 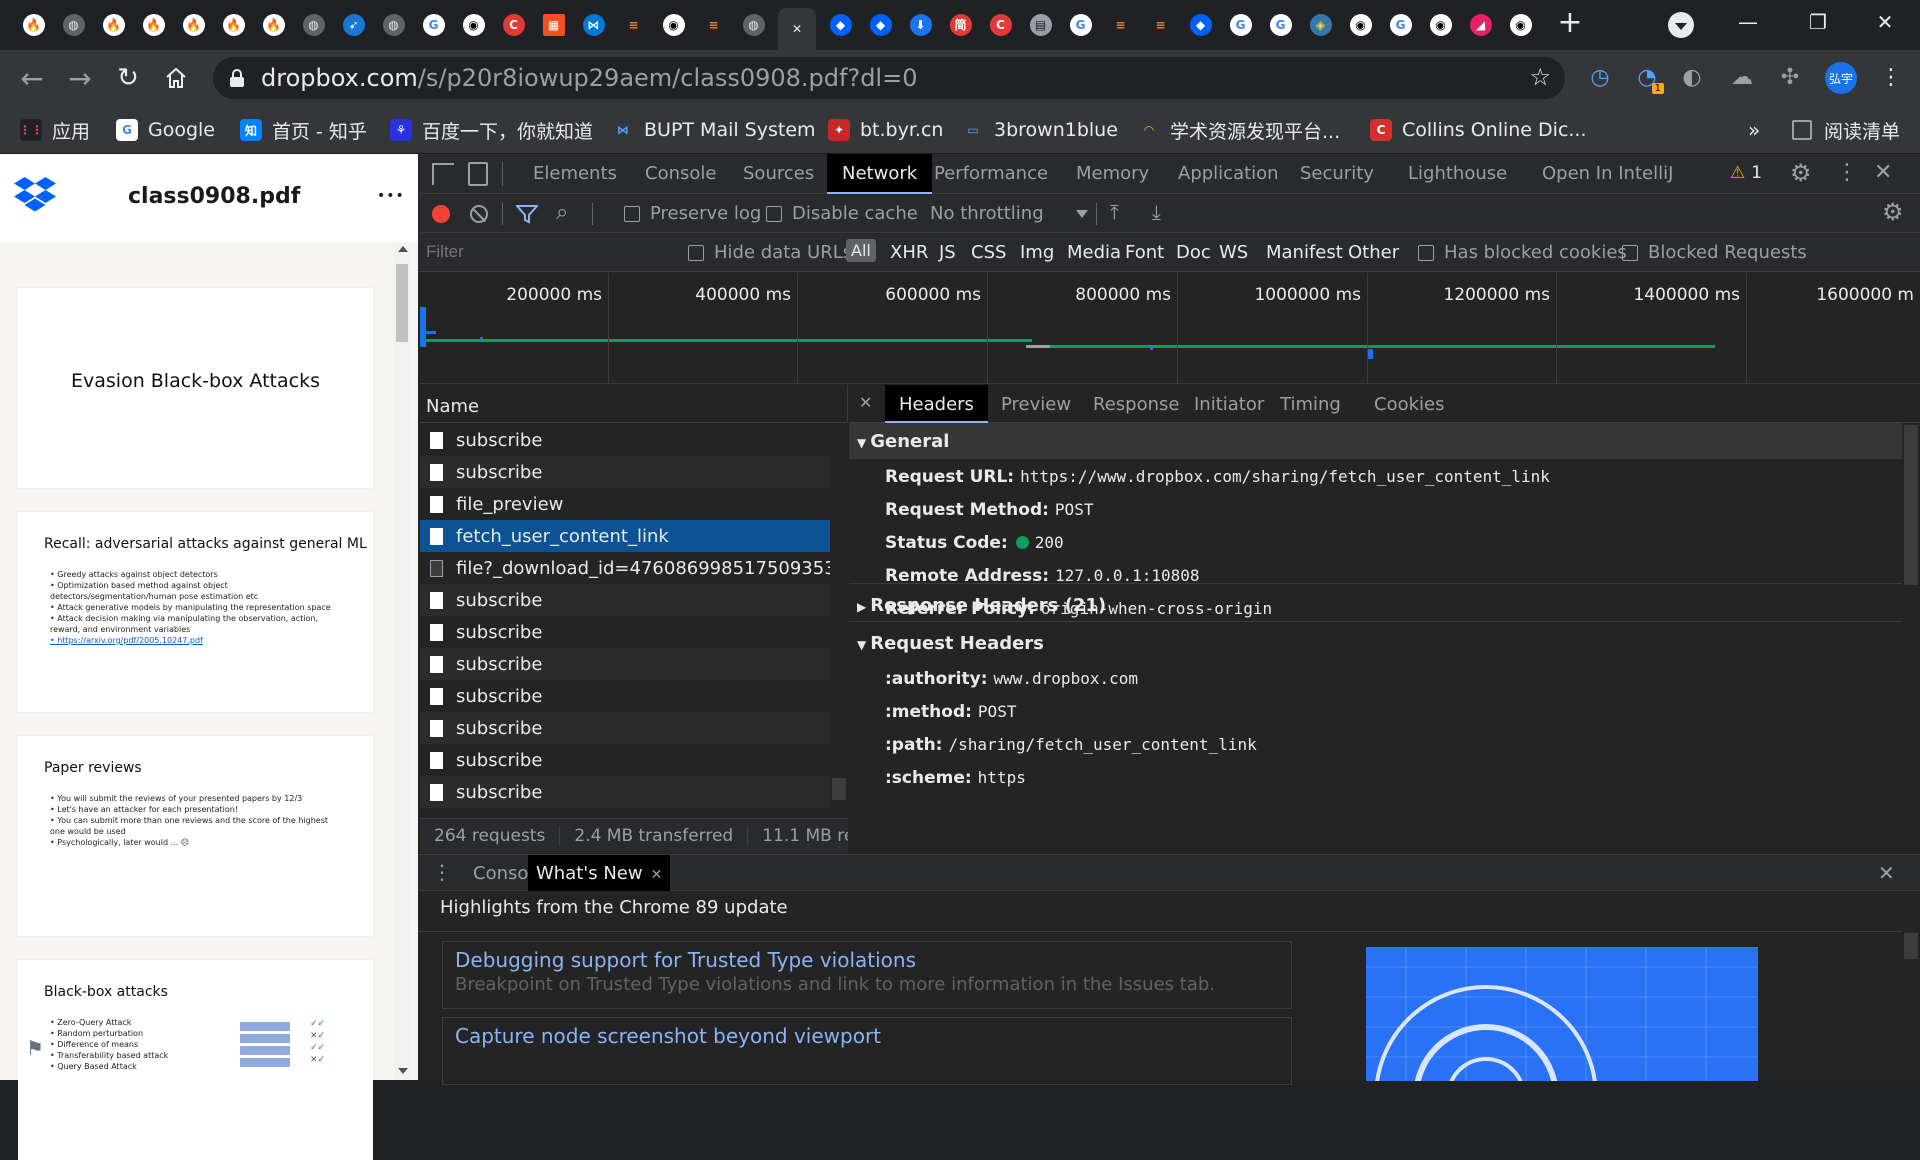 What do you see at coordinates (353, 25) in the screenshot?
I see `browser-tab: ➶` at bounding box center [353, 25].